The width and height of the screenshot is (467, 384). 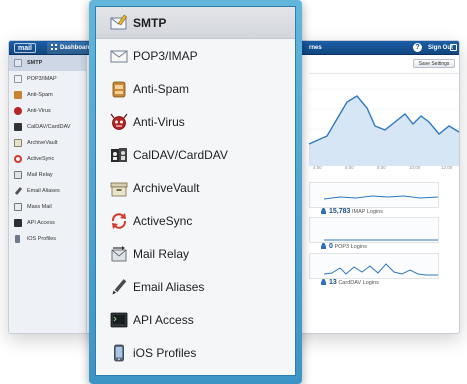 I want to click on carddav-logins-value: 13, so click(x=333, y=282).